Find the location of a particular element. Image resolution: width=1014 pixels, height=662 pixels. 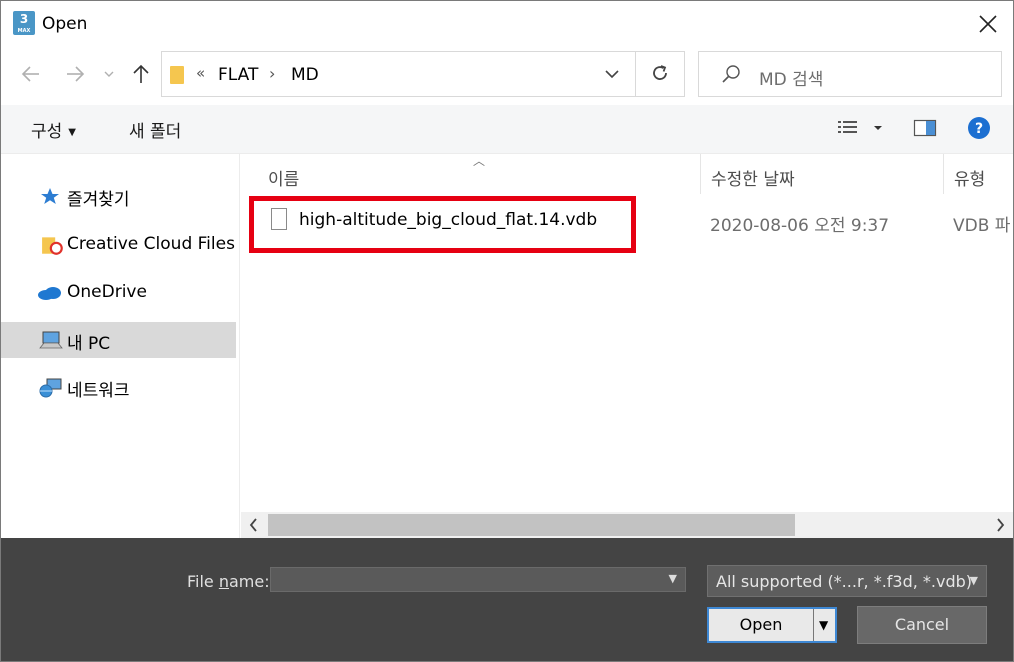

search-input: MD 검색 is located at coordinates (850, 74).